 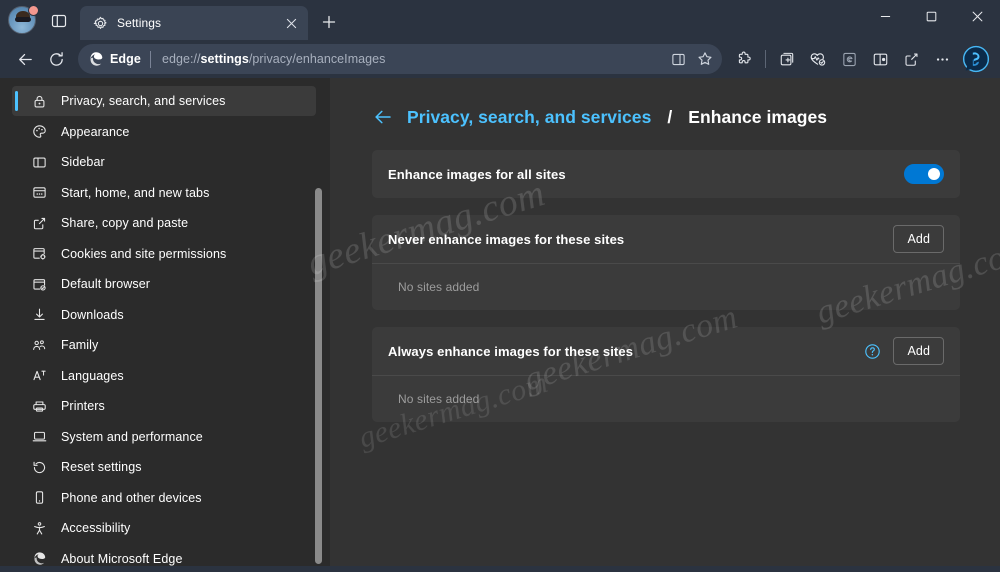 I want to click on maximize-button, so click(x=931, y=16).